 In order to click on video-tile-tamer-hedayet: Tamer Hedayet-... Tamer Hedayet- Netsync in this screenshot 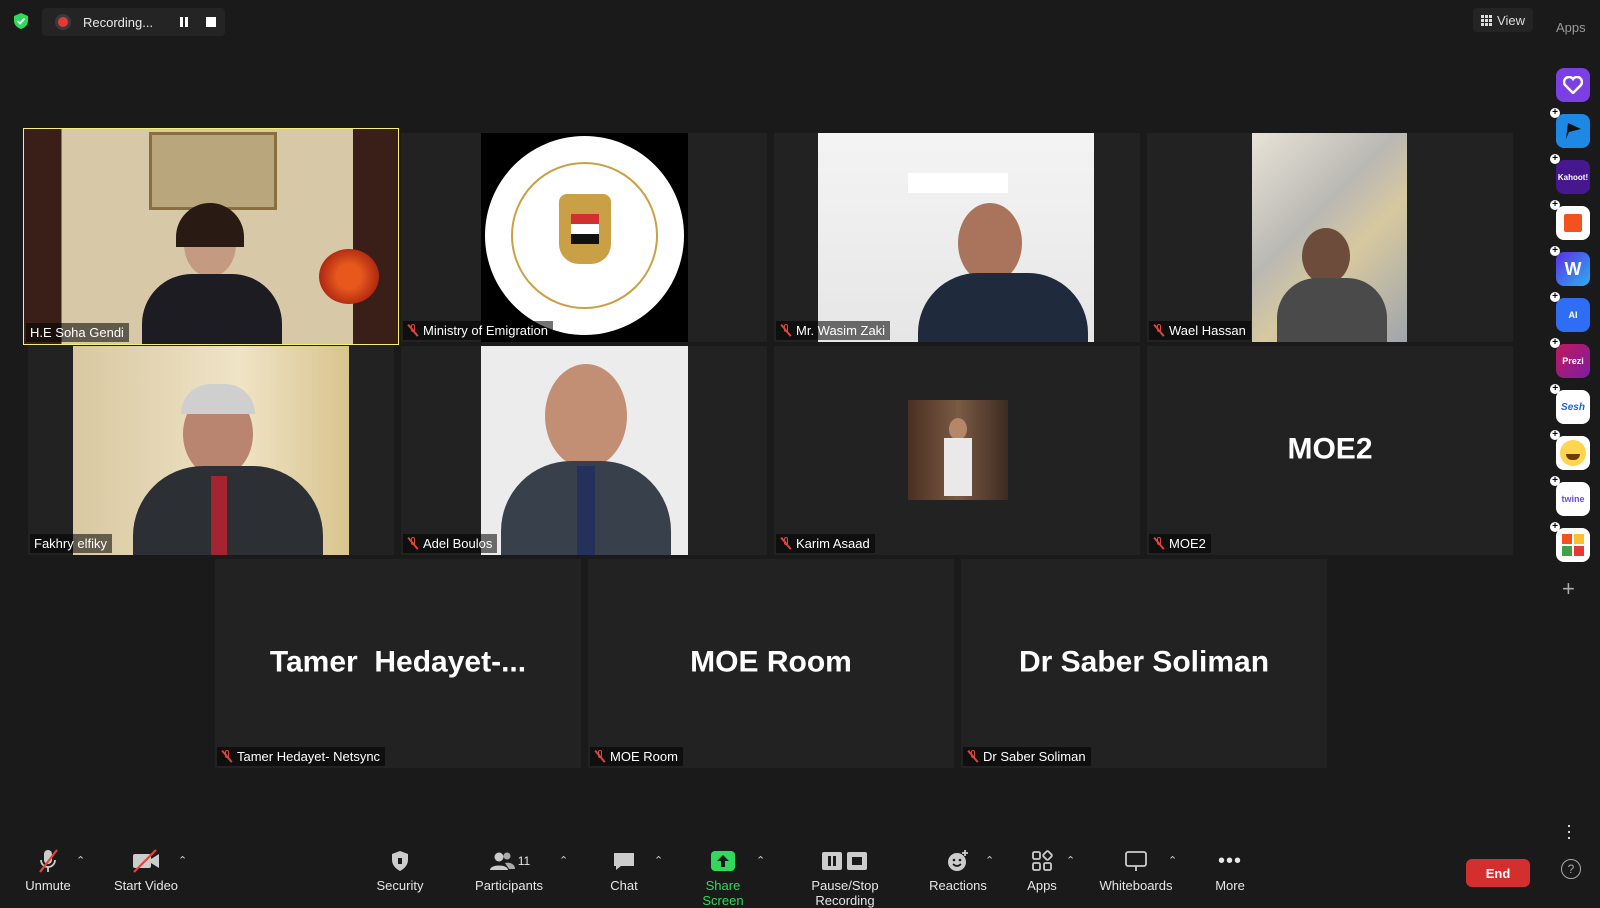, I will do `click(398, 663)`.